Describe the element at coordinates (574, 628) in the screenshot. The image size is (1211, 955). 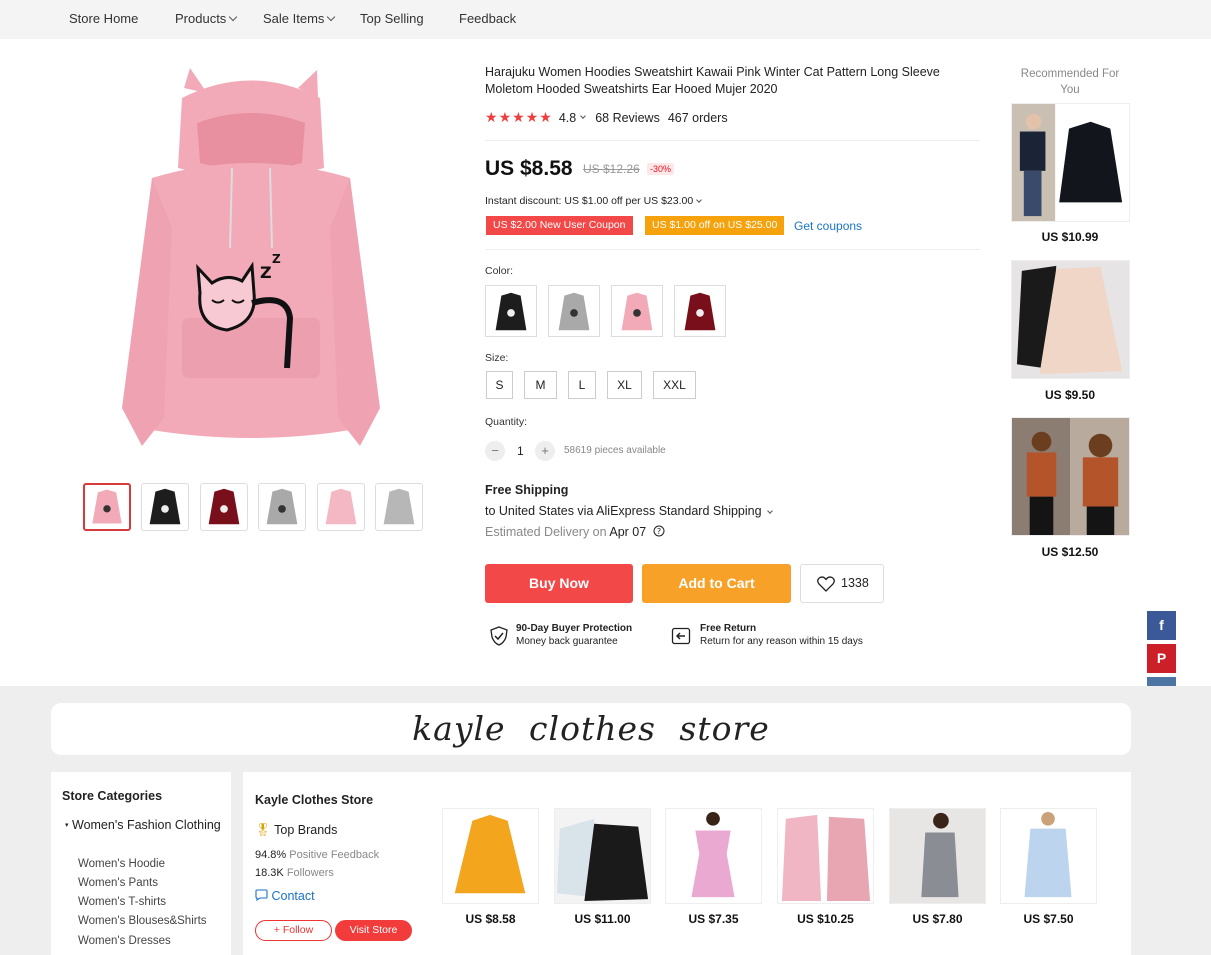
I see `buyer-protection-title: 90-Day Buyer Protection` at that location.